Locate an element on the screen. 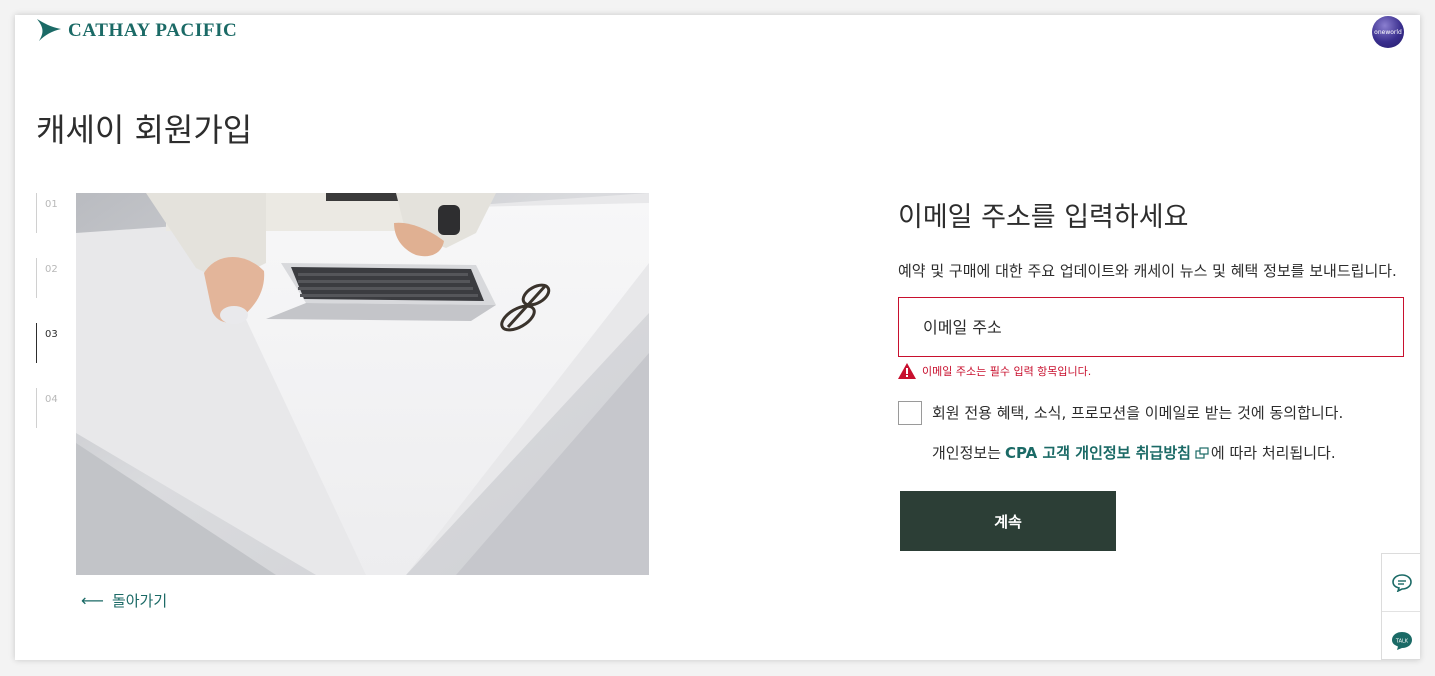 This screenshot has width=1435, height=676. cathay-logo: CATHAY PACIFIC is located at coordinates (136, 30).